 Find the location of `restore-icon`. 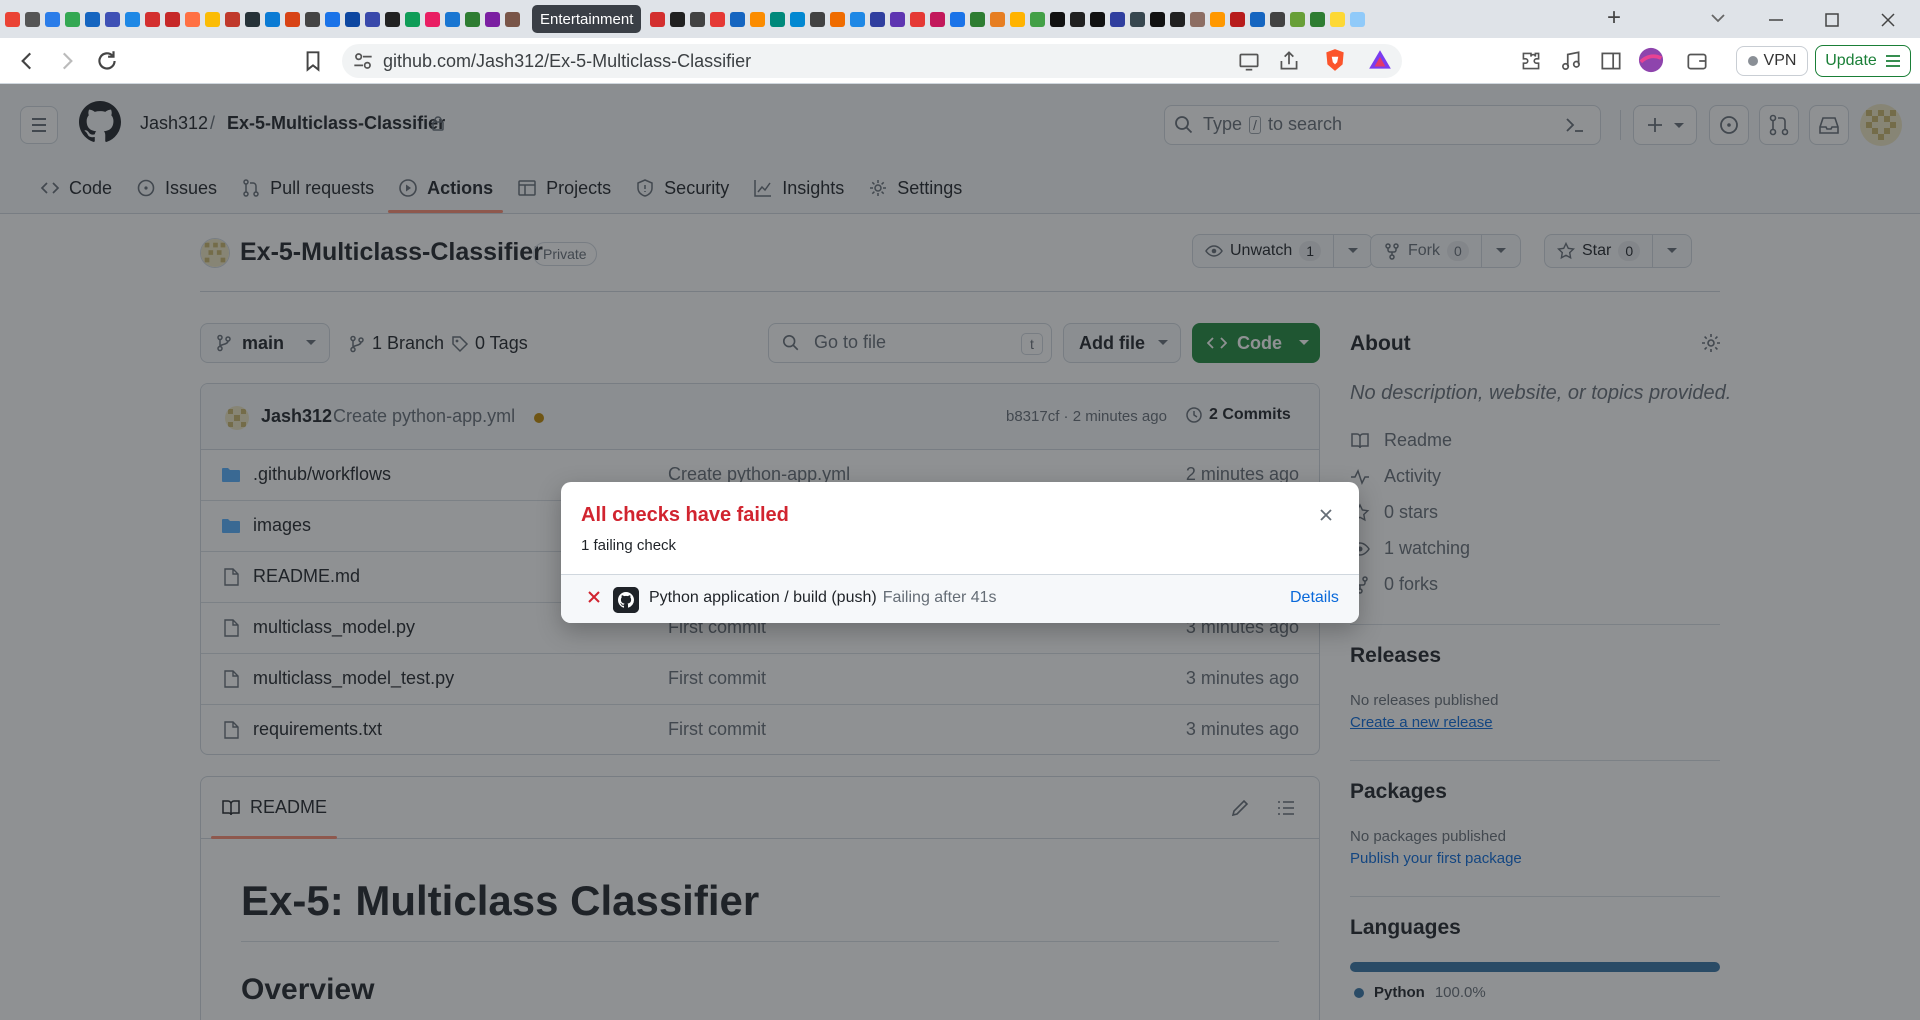

restore-icon is located at coordinates (1832, 20).